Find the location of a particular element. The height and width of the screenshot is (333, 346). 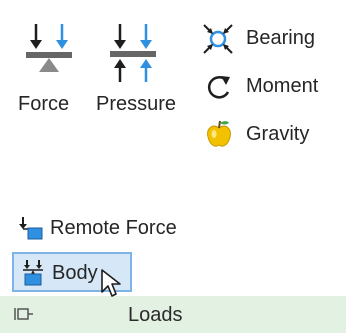

bearing-label: Bearing is located at coordinates (280, 38).